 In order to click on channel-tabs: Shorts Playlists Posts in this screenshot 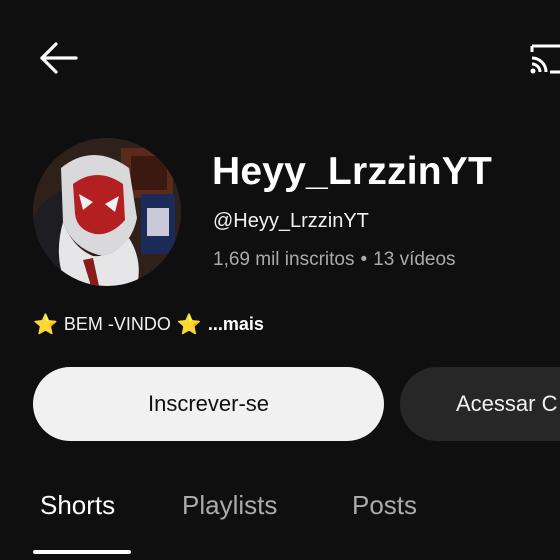, I will do `click(280, 521)`.